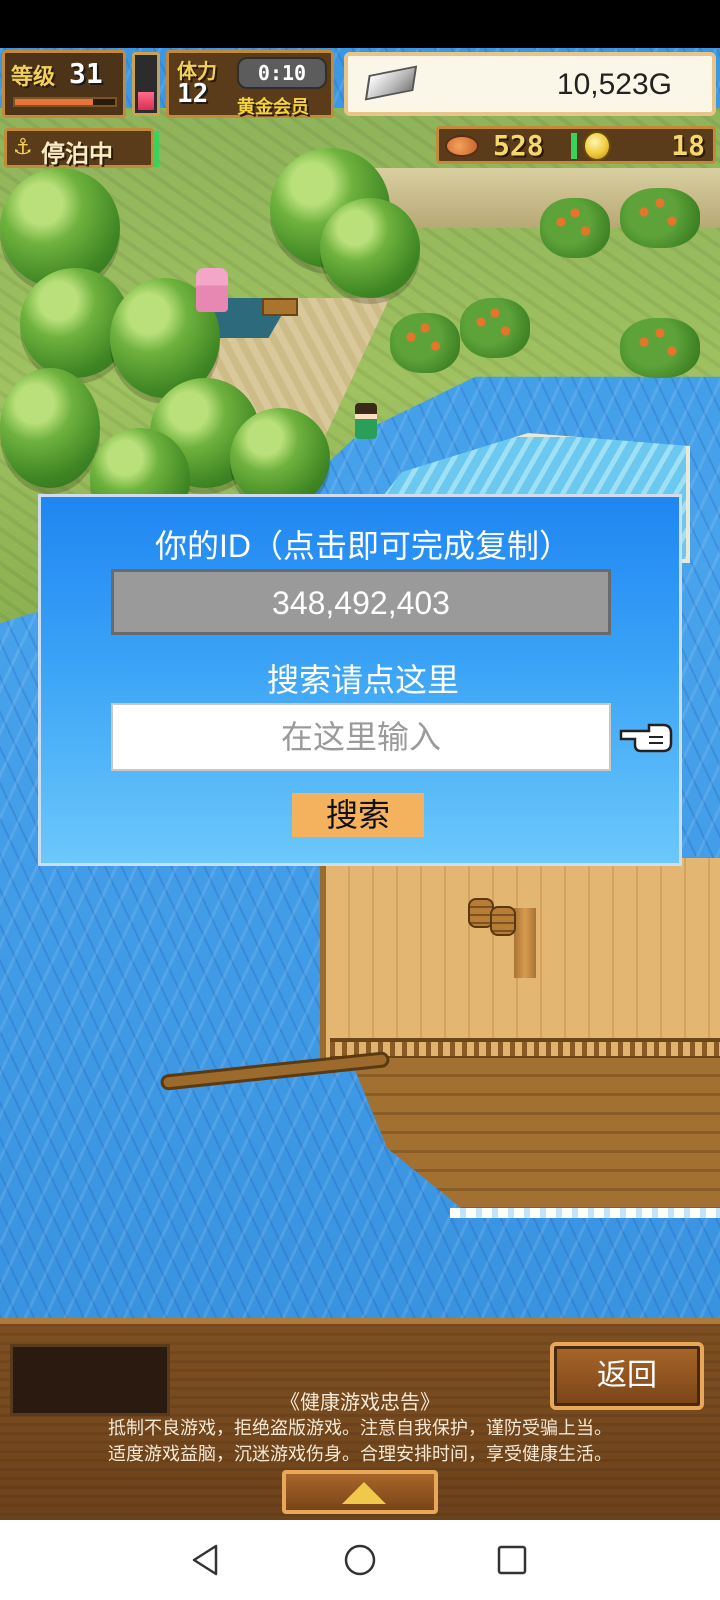 This screenshot has width=720, height=1600. I want to click on recent-apps-icon, so click(512, 1560).